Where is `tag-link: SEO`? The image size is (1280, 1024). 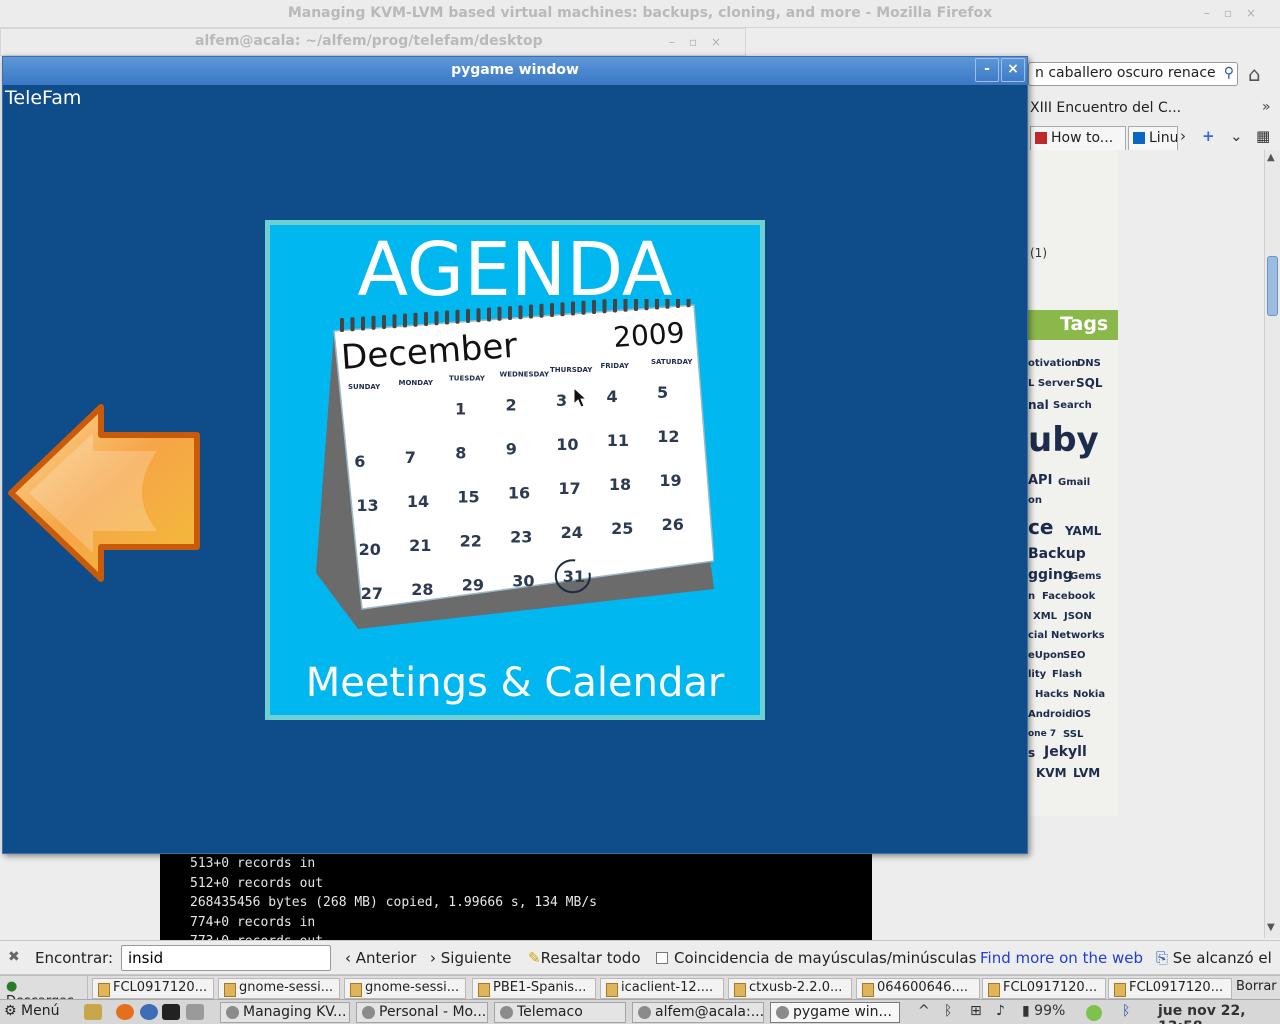
tag-link: SEO is located at coordinates (1074, 655).